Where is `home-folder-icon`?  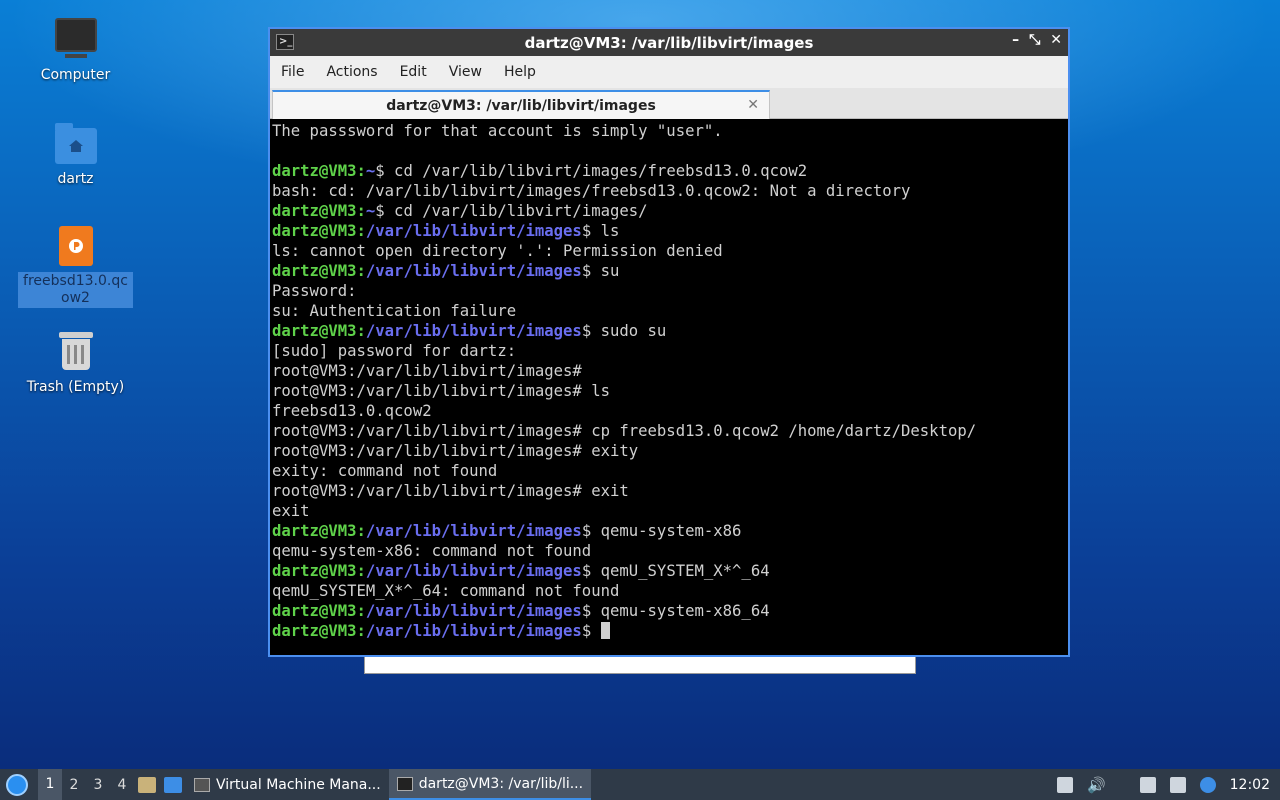
home-folder-icon is located at coordinates (75, 143).